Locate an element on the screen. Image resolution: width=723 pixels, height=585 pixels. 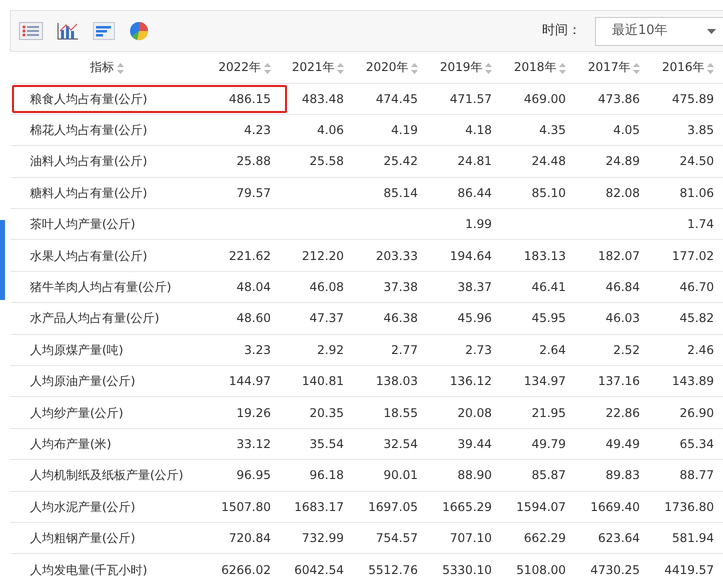
table-cell: 1.99 is located at coordinates (478, 224).